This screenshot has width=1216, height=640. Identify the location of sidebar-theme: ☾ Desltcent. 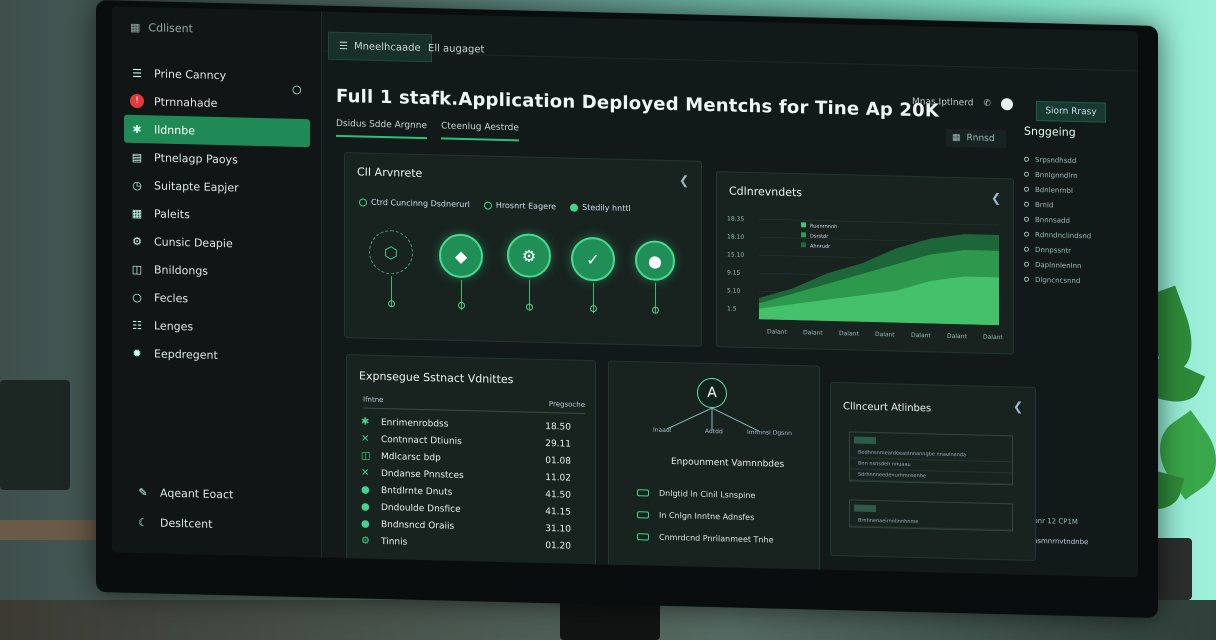
(181, 523).